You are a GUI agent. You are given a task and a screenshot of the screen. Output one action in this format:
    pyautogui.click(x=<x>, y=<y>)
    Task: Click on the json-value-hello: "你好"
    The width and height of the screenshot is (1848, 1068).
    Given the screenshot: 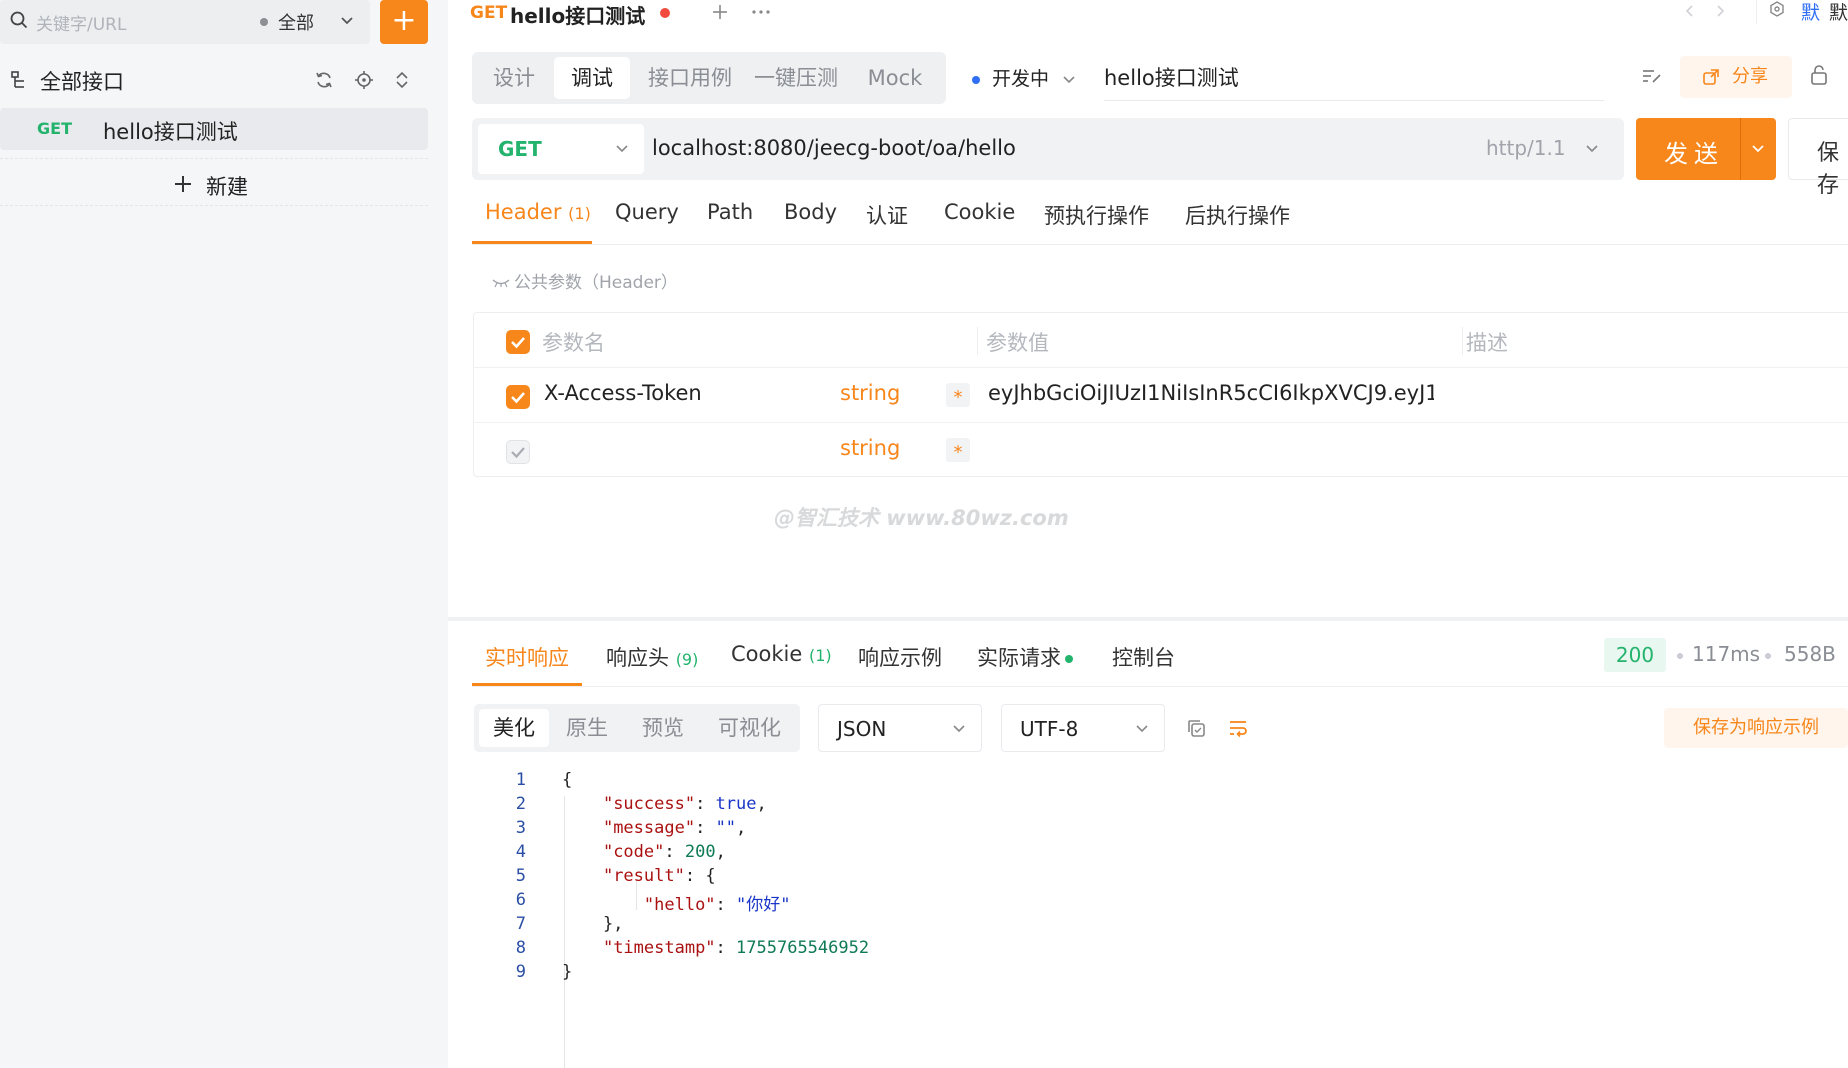 What is the action you would take?
    pyautogui.click(x=763, y=905)
    